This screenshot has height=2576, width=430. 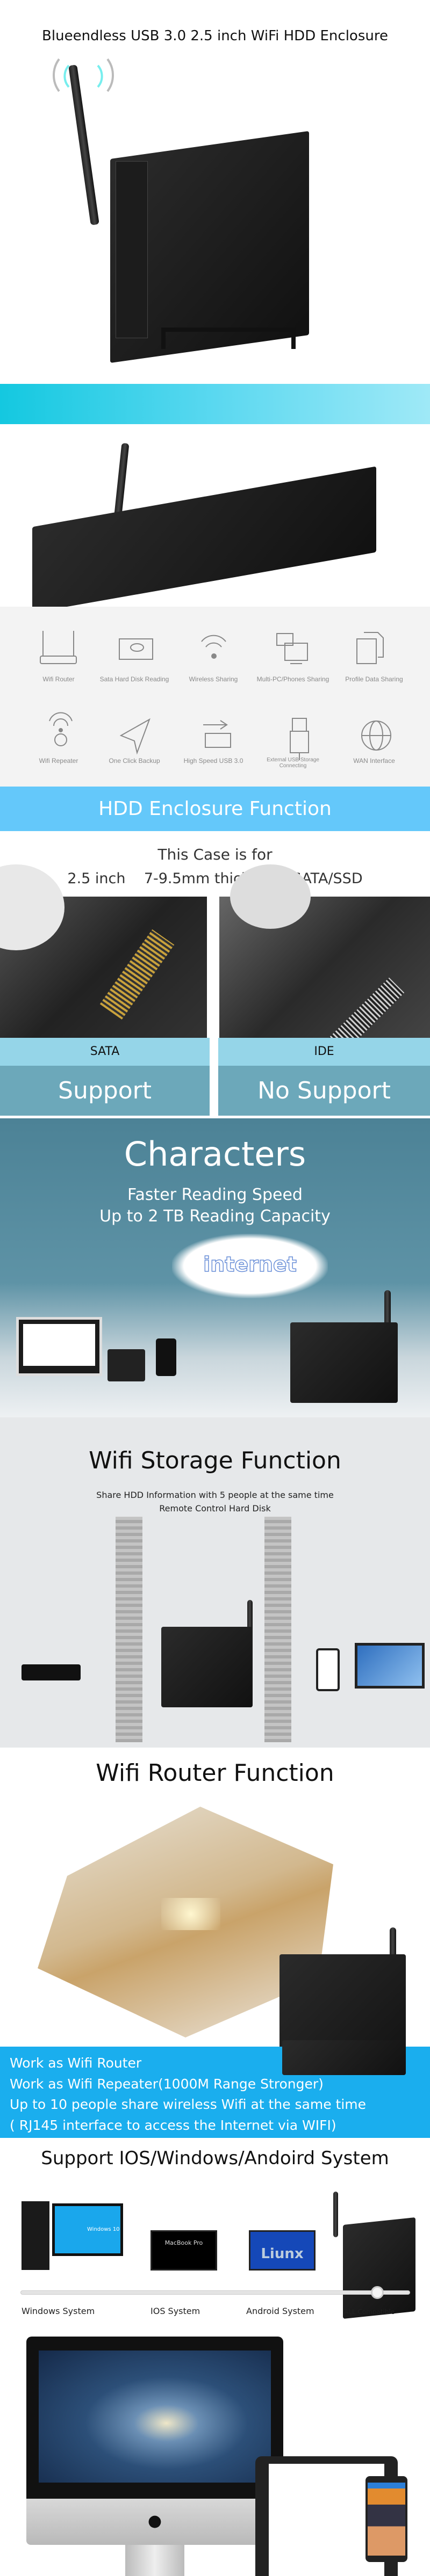 What do you see at coordinates (282, 2254) in the screenshot?
I see `linux-screen-label: Liunx` at bounding box center [282, 2254].